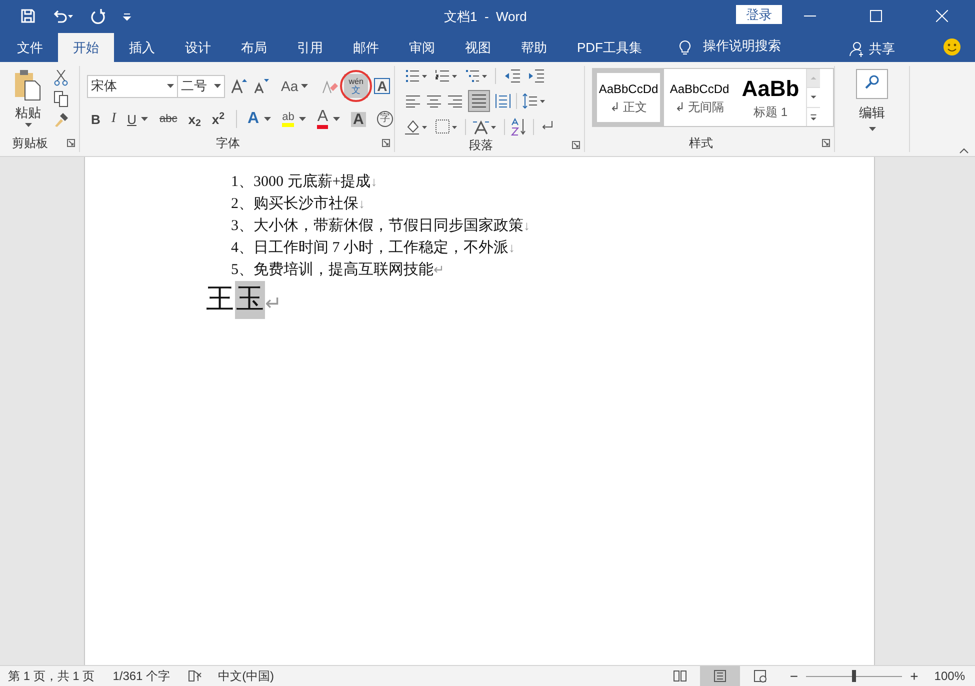  I want to click on italic-button: I, so click(113, 119).